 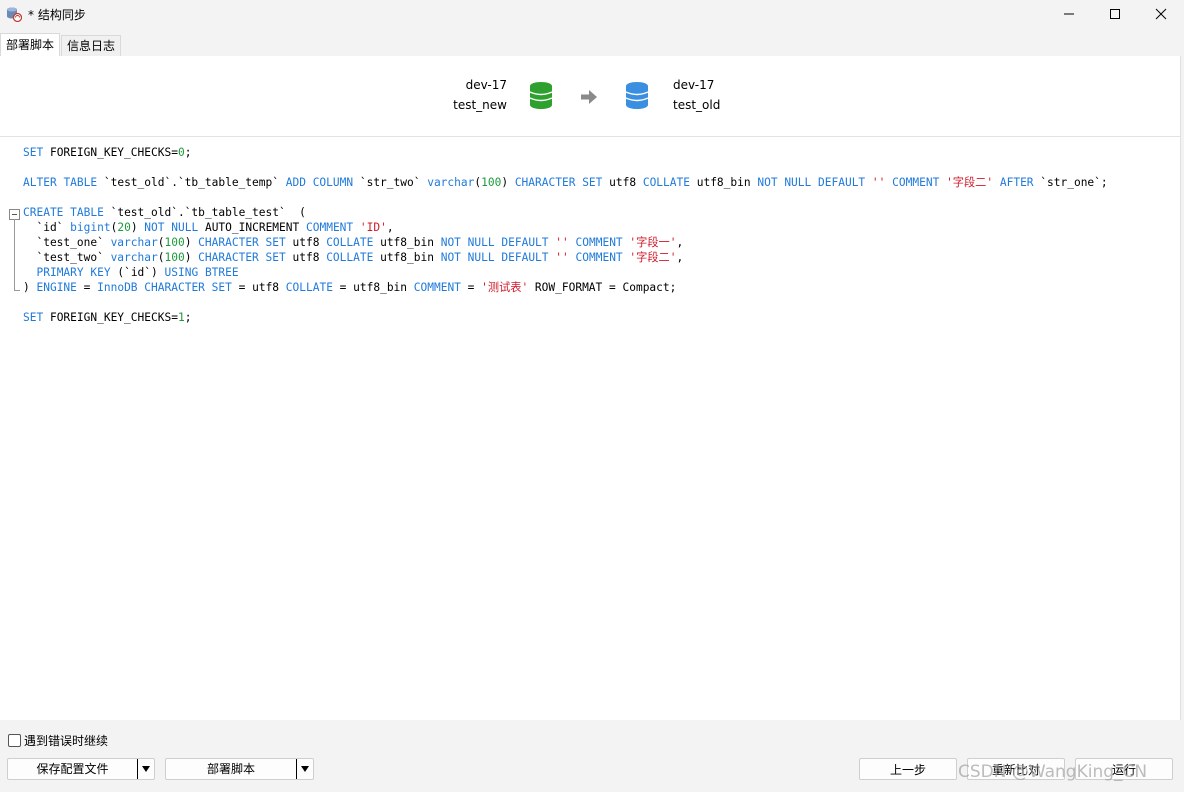 I want to click on tab-strip: 部署脚本 信息日志, so click(x=592, y=45).